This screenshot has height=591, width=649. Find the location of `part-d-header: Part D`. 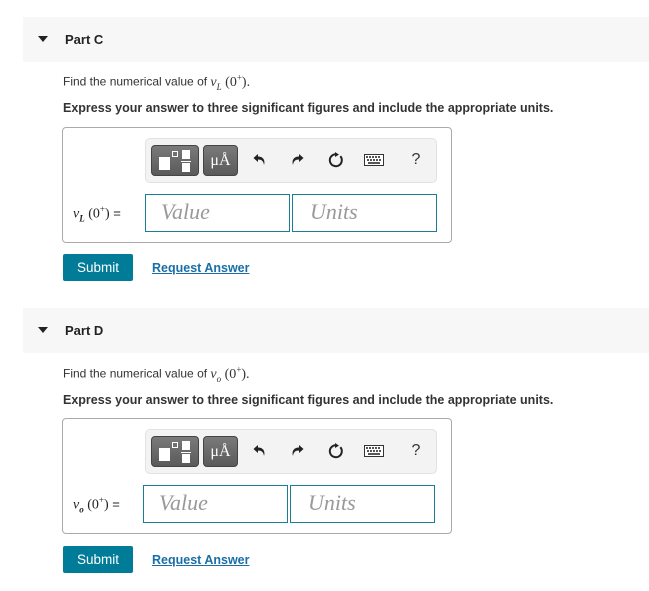

part-d-header: Part D is located at coordinates (336, 330).